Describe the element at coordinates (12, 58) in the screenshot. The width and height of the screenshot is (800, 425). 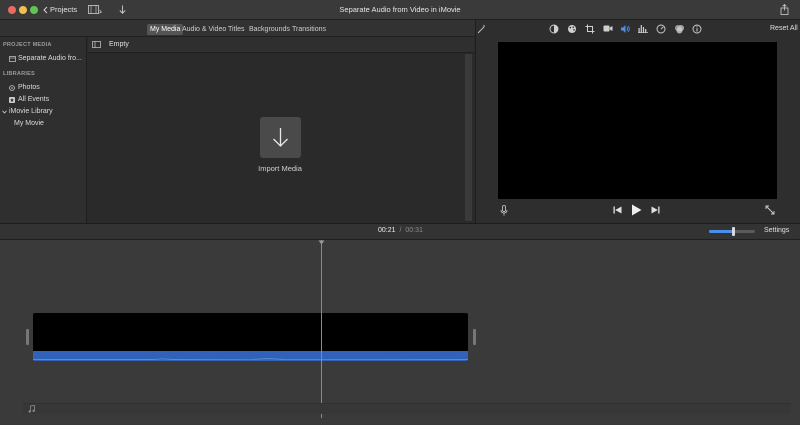
I see `project-icon` at that location.